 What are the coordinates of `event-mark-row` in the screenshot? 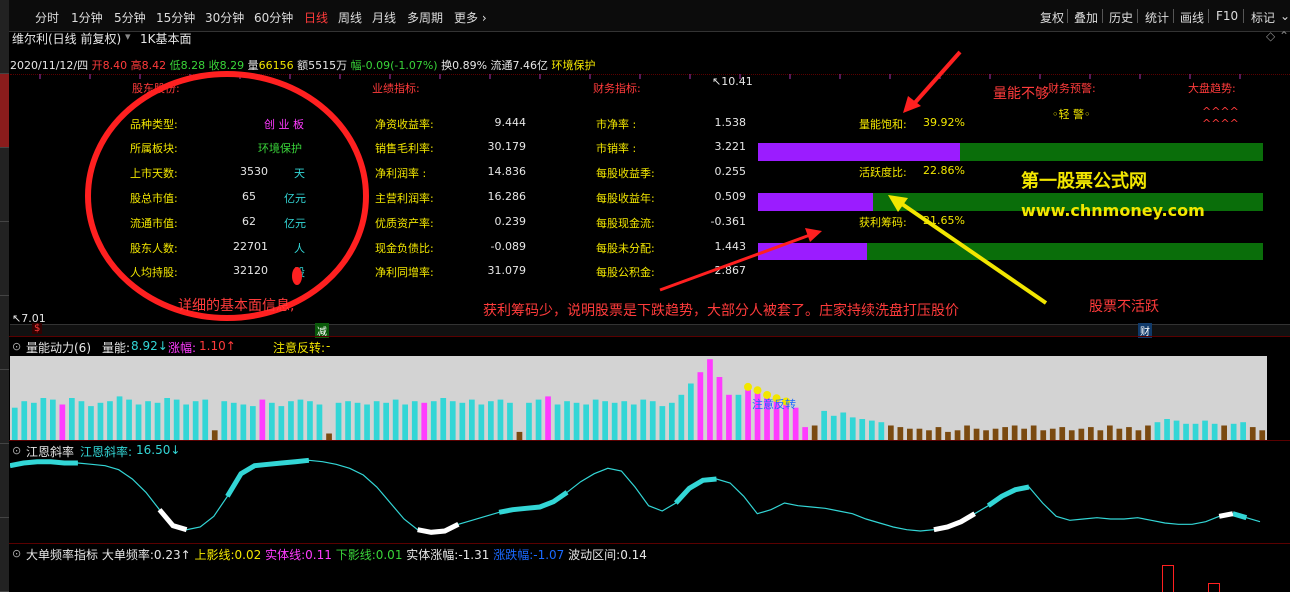 It's located at (650, 330).